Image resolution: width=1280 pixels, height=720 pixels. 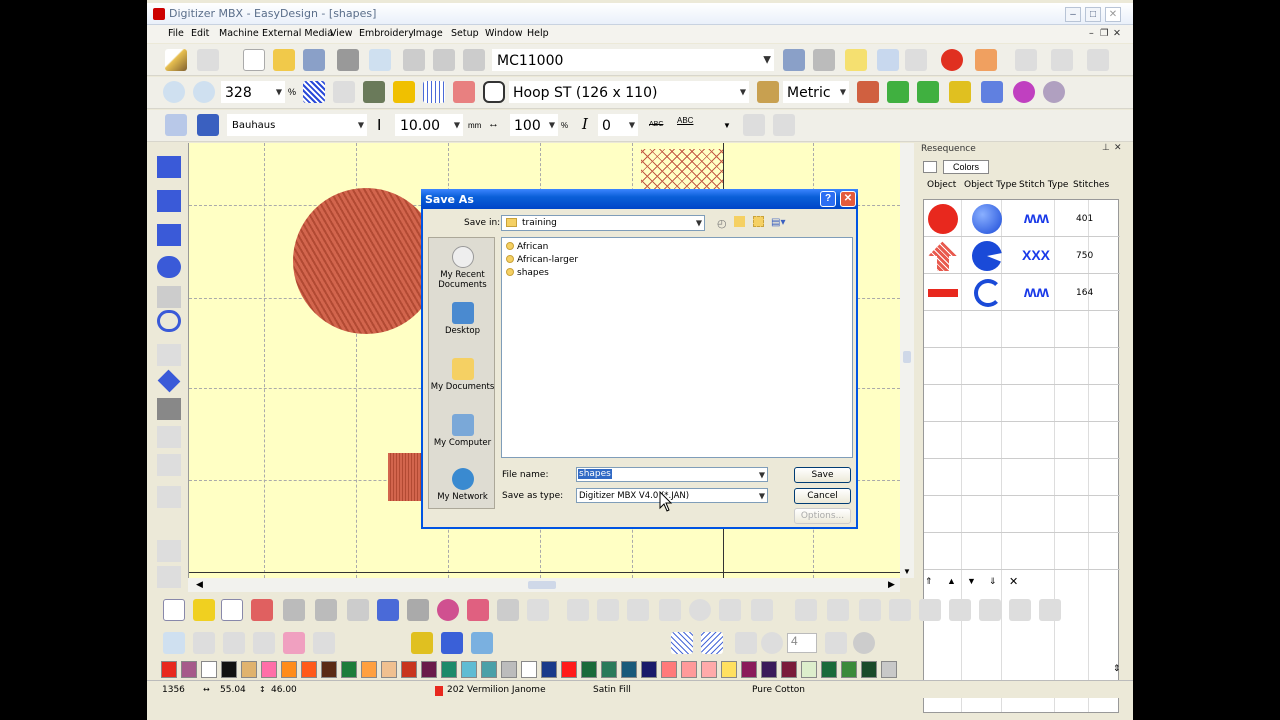 What do you see at coordinates (838, 610) in the screenshot?
I see `align-middle-icon` at bounding box center [838, 610].